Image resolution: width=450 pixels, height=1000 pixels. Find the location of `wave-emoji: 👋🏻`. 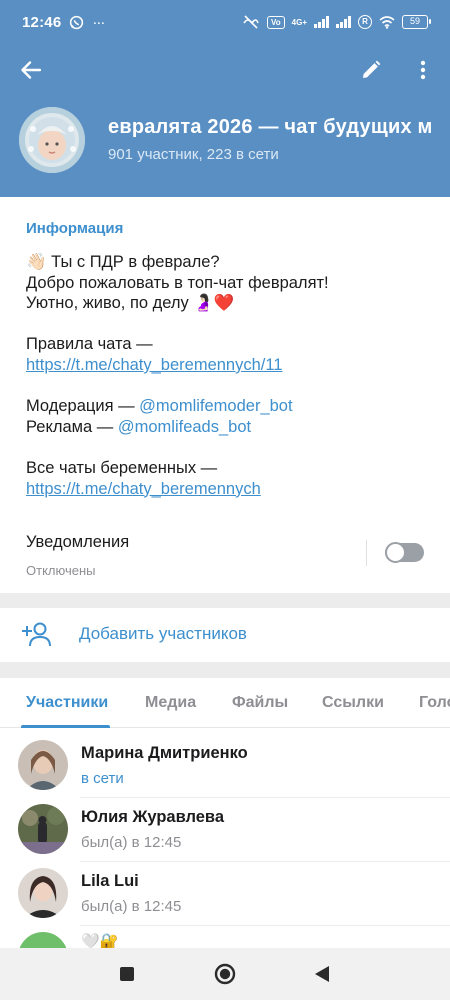

wave-emoji: 👋🏻 is located at coordinates (36, 262).